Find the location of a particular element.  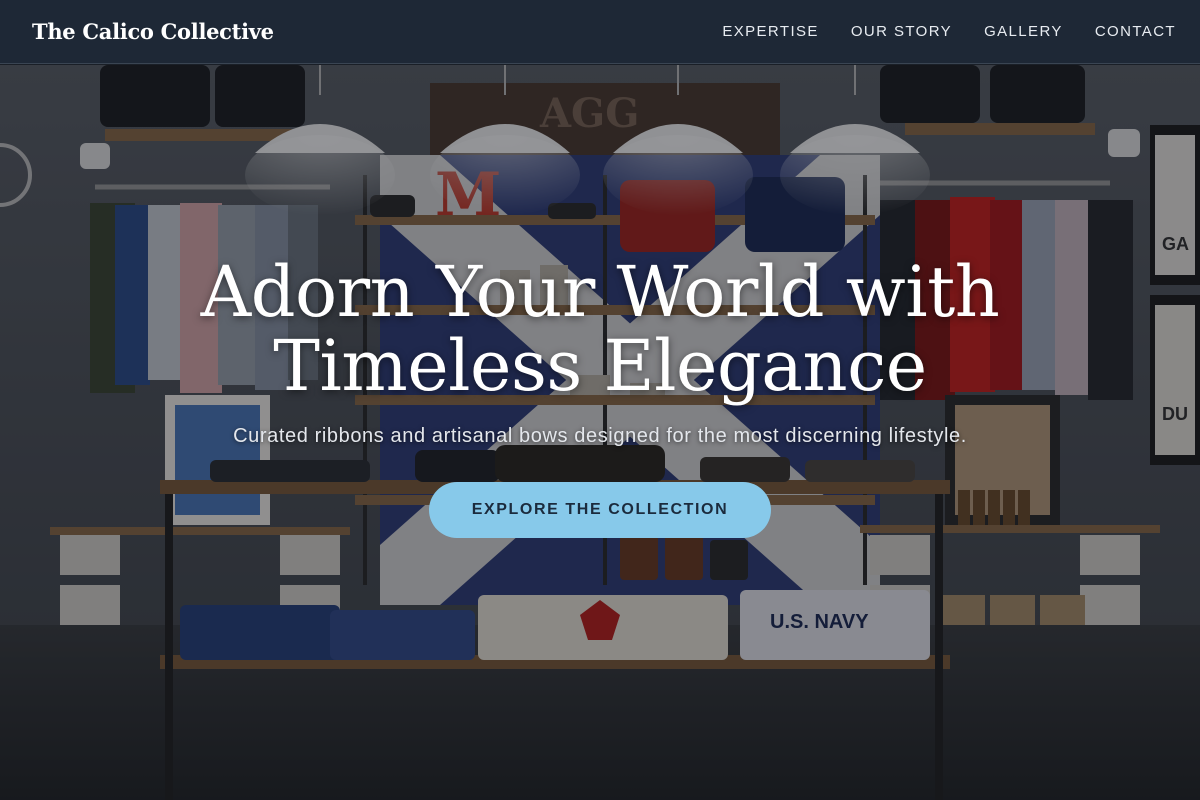

brand-logo: The Calico Collective is located at coordinates (153, 31).